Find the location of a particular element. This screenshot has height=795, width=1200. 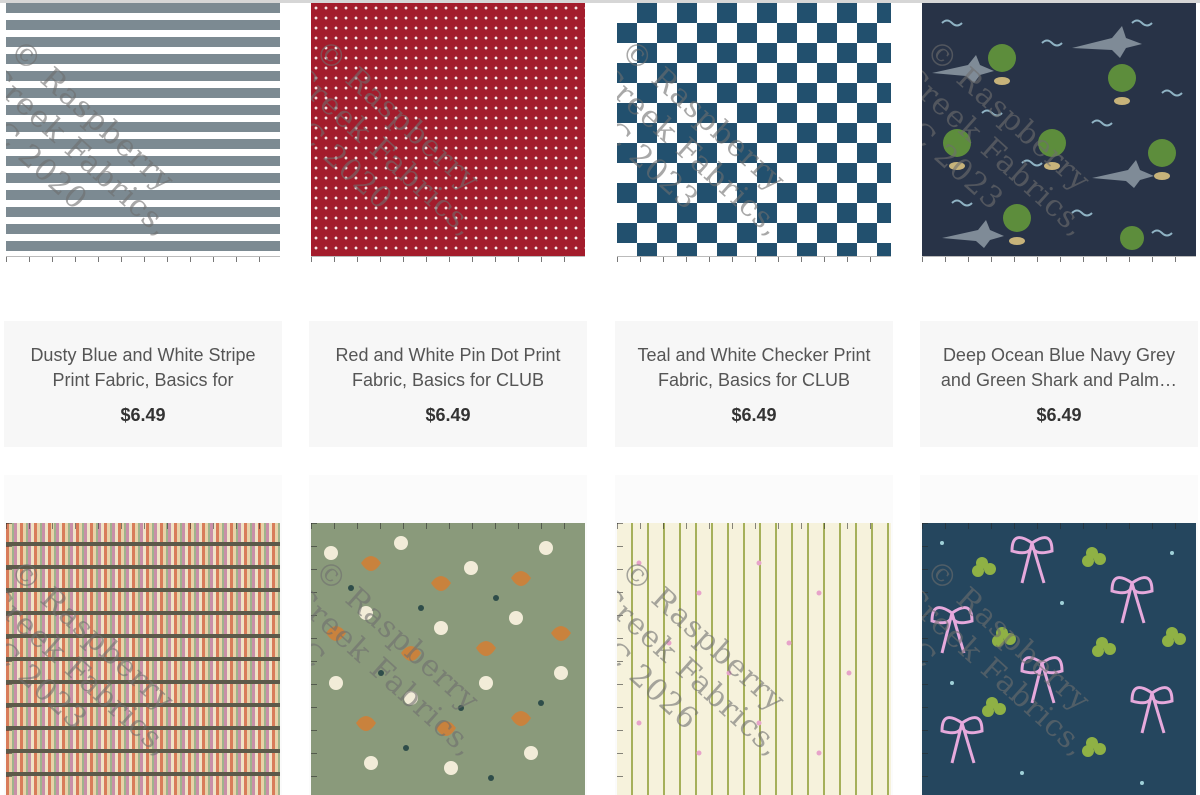

product-card: © Raspberry Creek Fabrics, LLC 2023 is located at coordinates (143, 635).